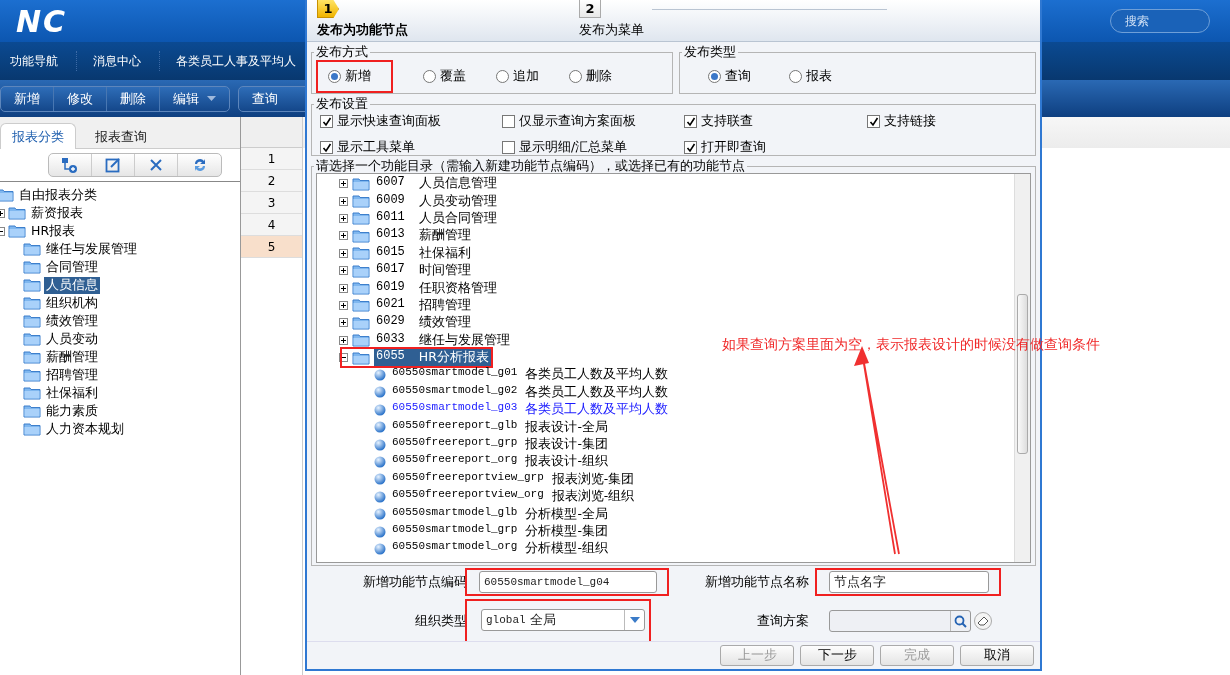  I want to click on tree-item: 自由报表分类, so click(58, 195).